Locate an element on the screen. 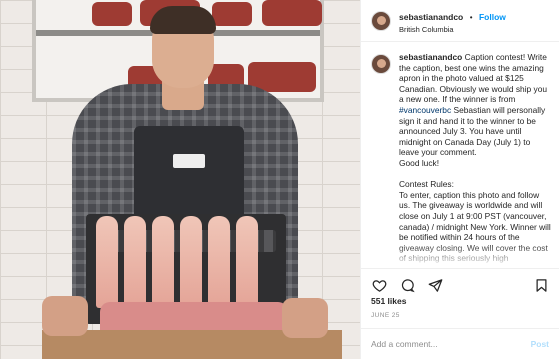  caption-fade is located at coordinates (460, 256).